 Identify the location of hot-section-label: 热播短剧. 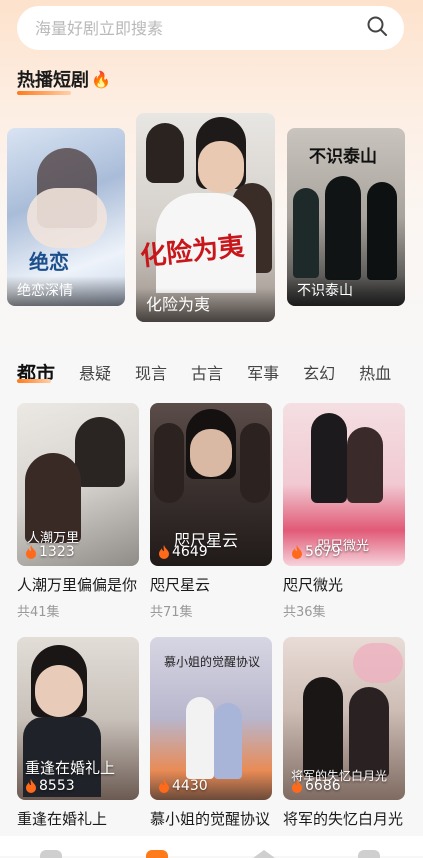
(53, 80).